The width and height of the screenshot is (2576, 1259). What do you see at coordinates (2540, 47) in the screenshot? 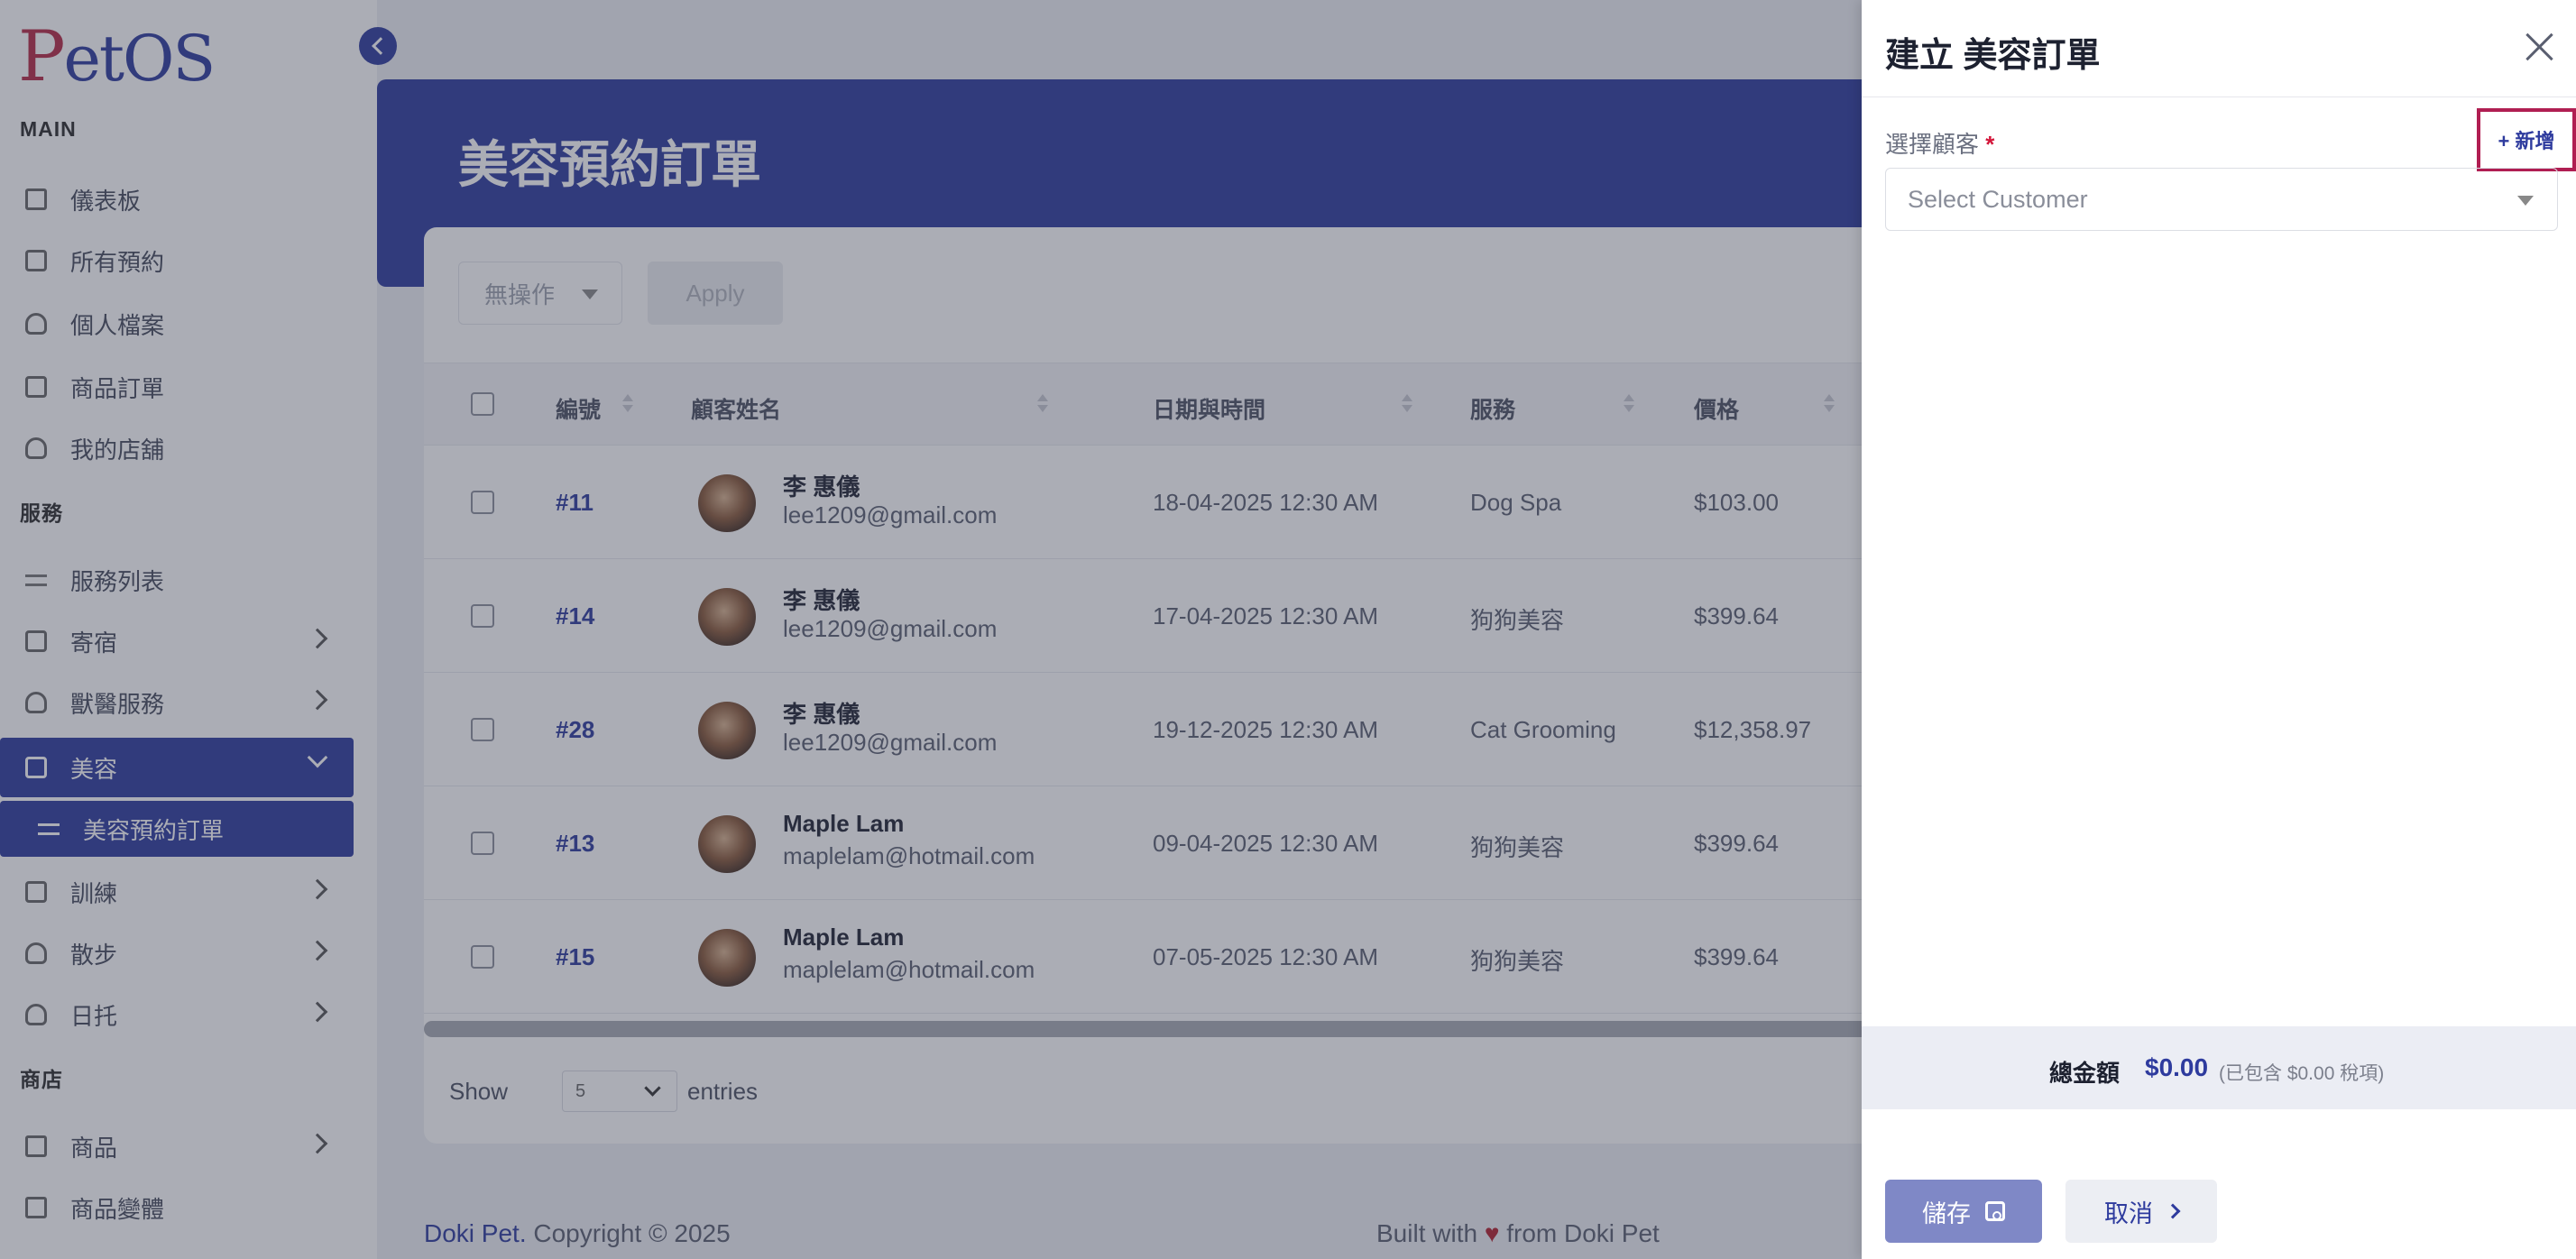
I see `close-icon` at bounding box center [2540, 47].